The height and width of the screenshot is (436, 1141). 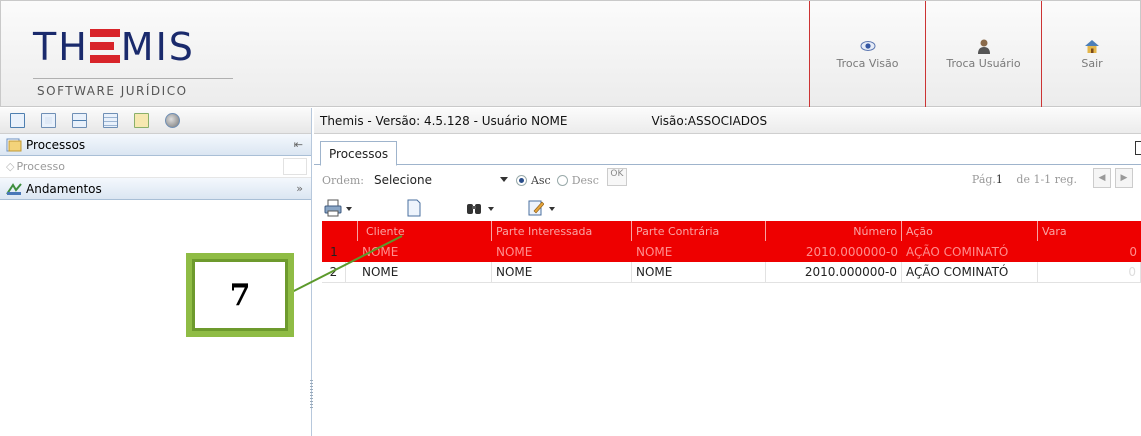 What do you see at coordinates (1092, 46) in the screenshot?
I see `home-icon` at bounding box center [1092, 46].